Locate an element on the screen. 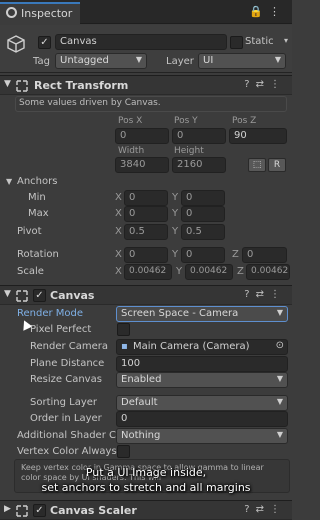 Image resolution: width=320 pixels, height=520 pixels. blueprint-mode-button: ⬚ is located at coordinates (257, 165).